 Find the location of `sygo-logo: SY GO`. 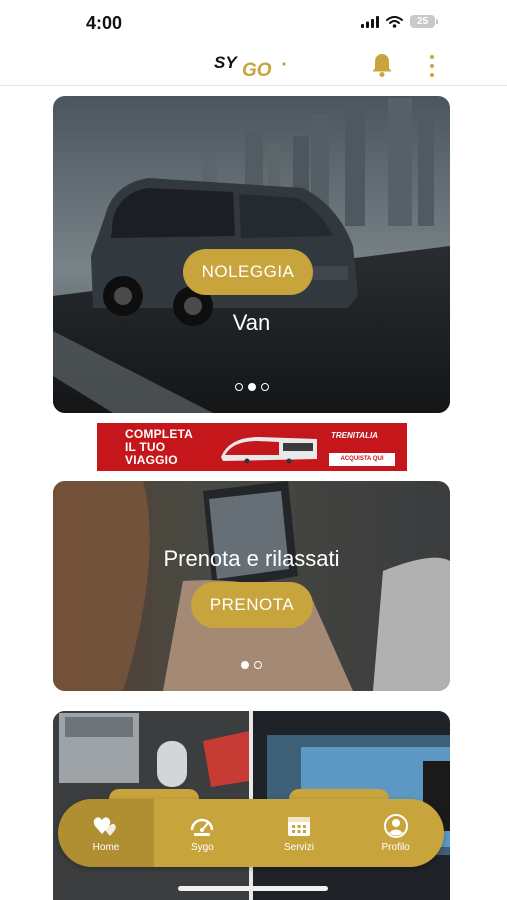

sygo-logo: SY GO is located at coordinates (250, 66).